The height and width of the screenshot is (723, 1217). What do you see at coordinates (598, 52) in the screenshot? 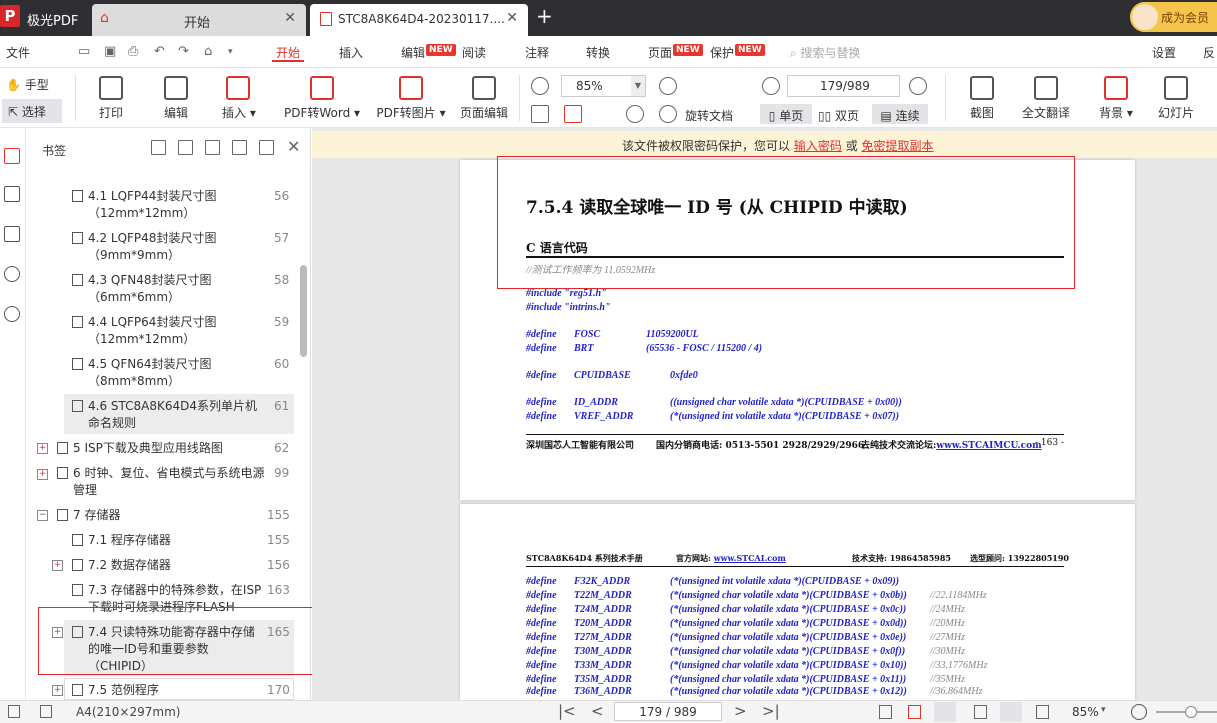
I see `menu-convert: 转换` at bounding box center [598, 52].